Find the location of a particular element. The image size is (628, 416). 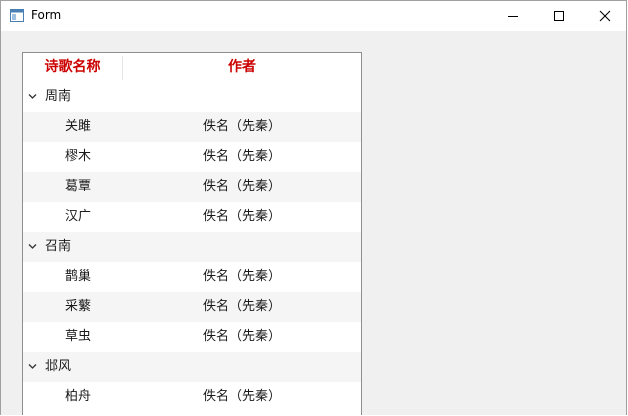

tree-item-row: 樛木 佚名（先秦） is located at coordinates (192, 157).